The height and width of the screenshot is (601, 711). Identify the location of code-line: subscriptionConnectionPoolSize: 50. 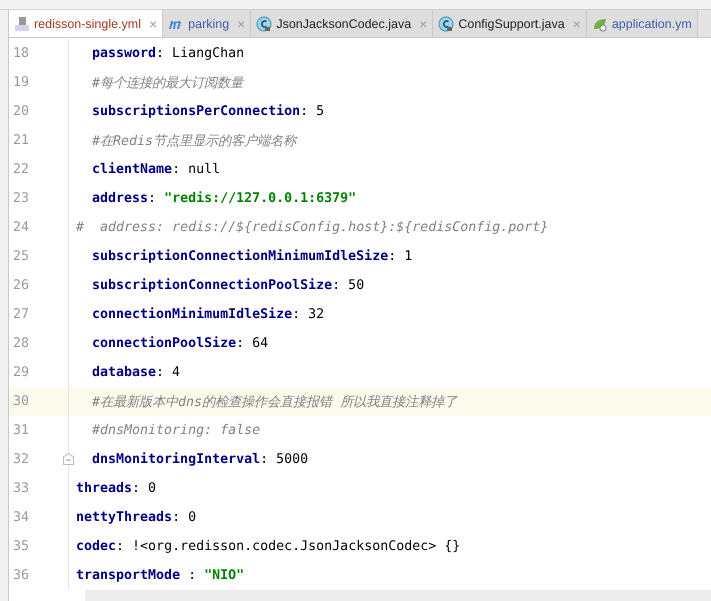
(227, 285).